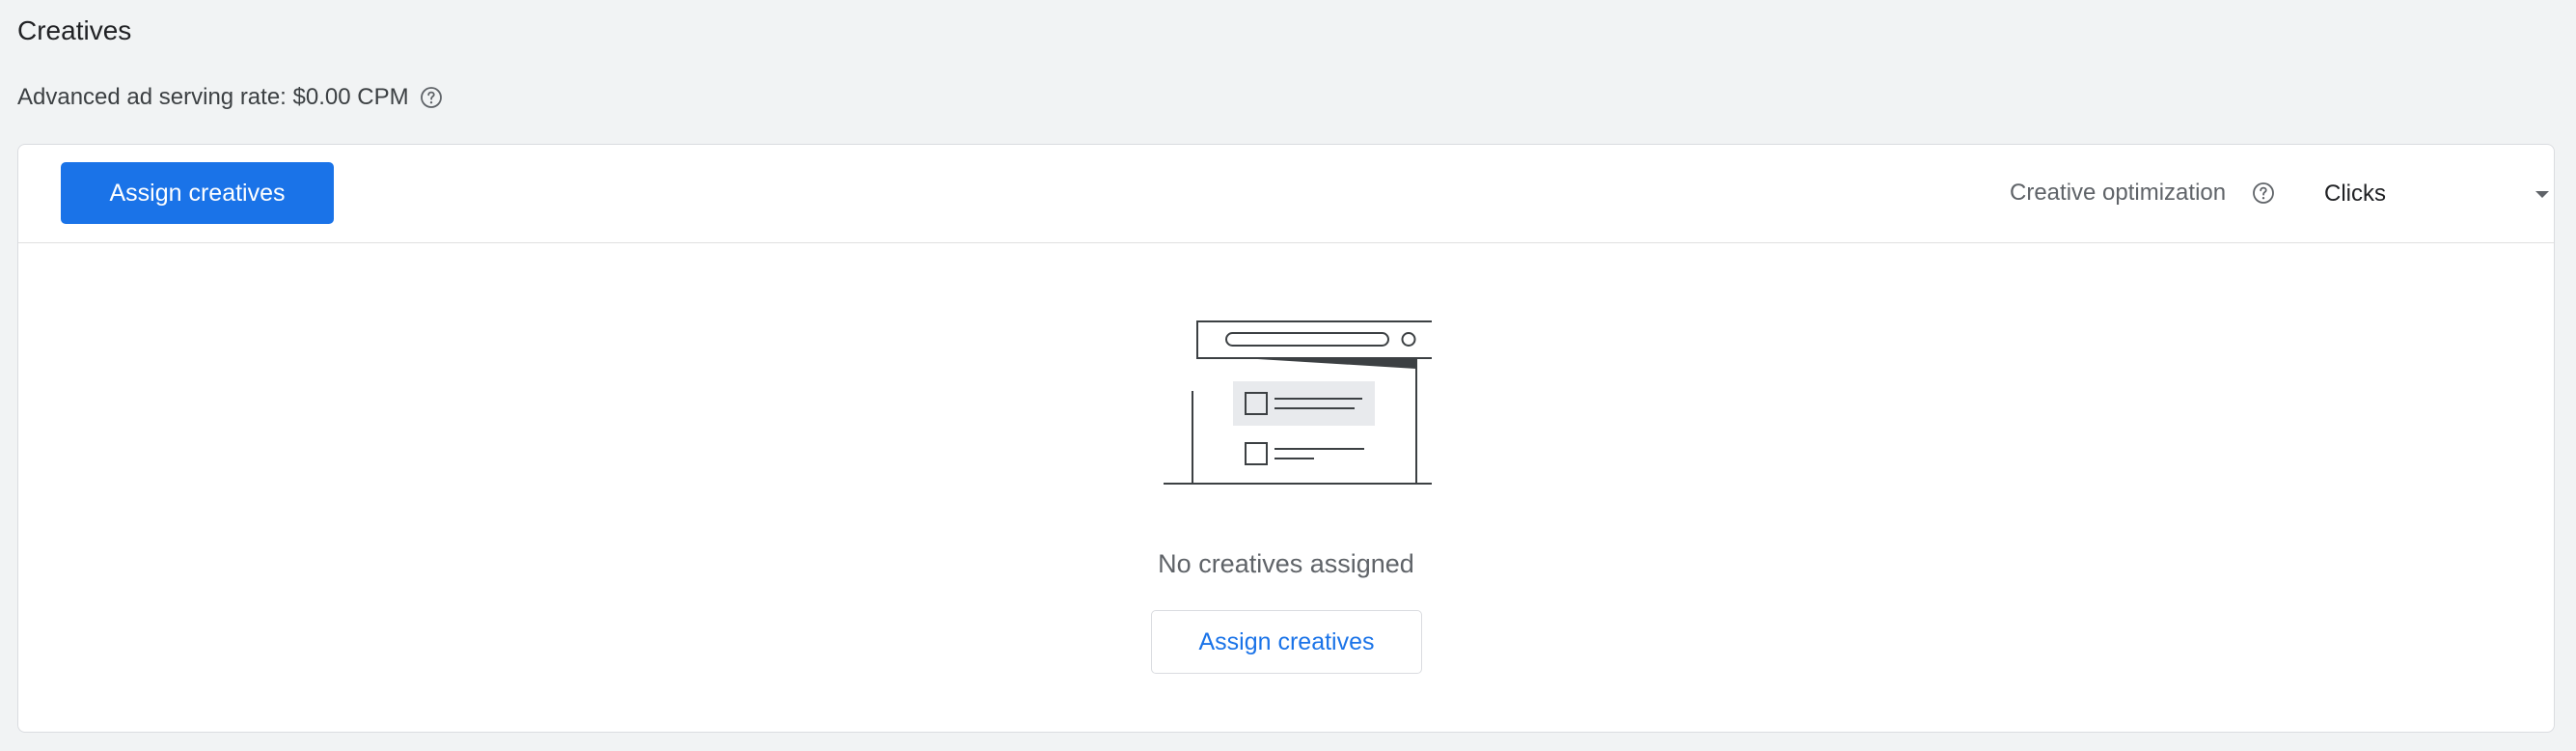 This screenshot has width=2576, height=751. I want to click on empty-creatives-illustration, so click(1298, 402).